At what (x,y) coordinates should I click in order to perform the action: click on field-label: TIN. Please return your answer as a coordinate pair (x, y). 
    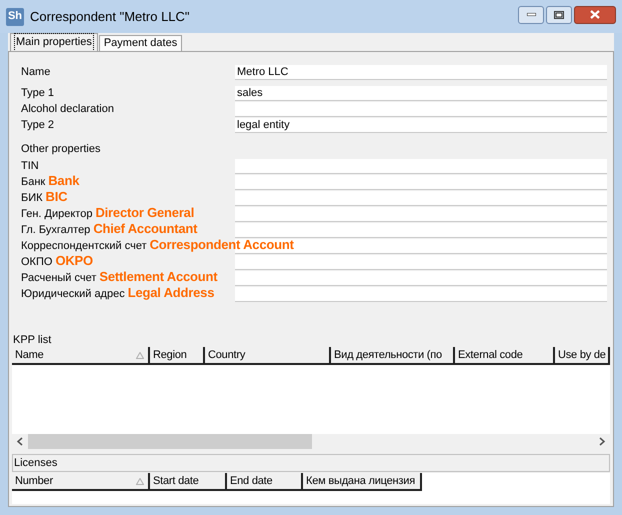
    Looking at the image, I should click on (30, 166).